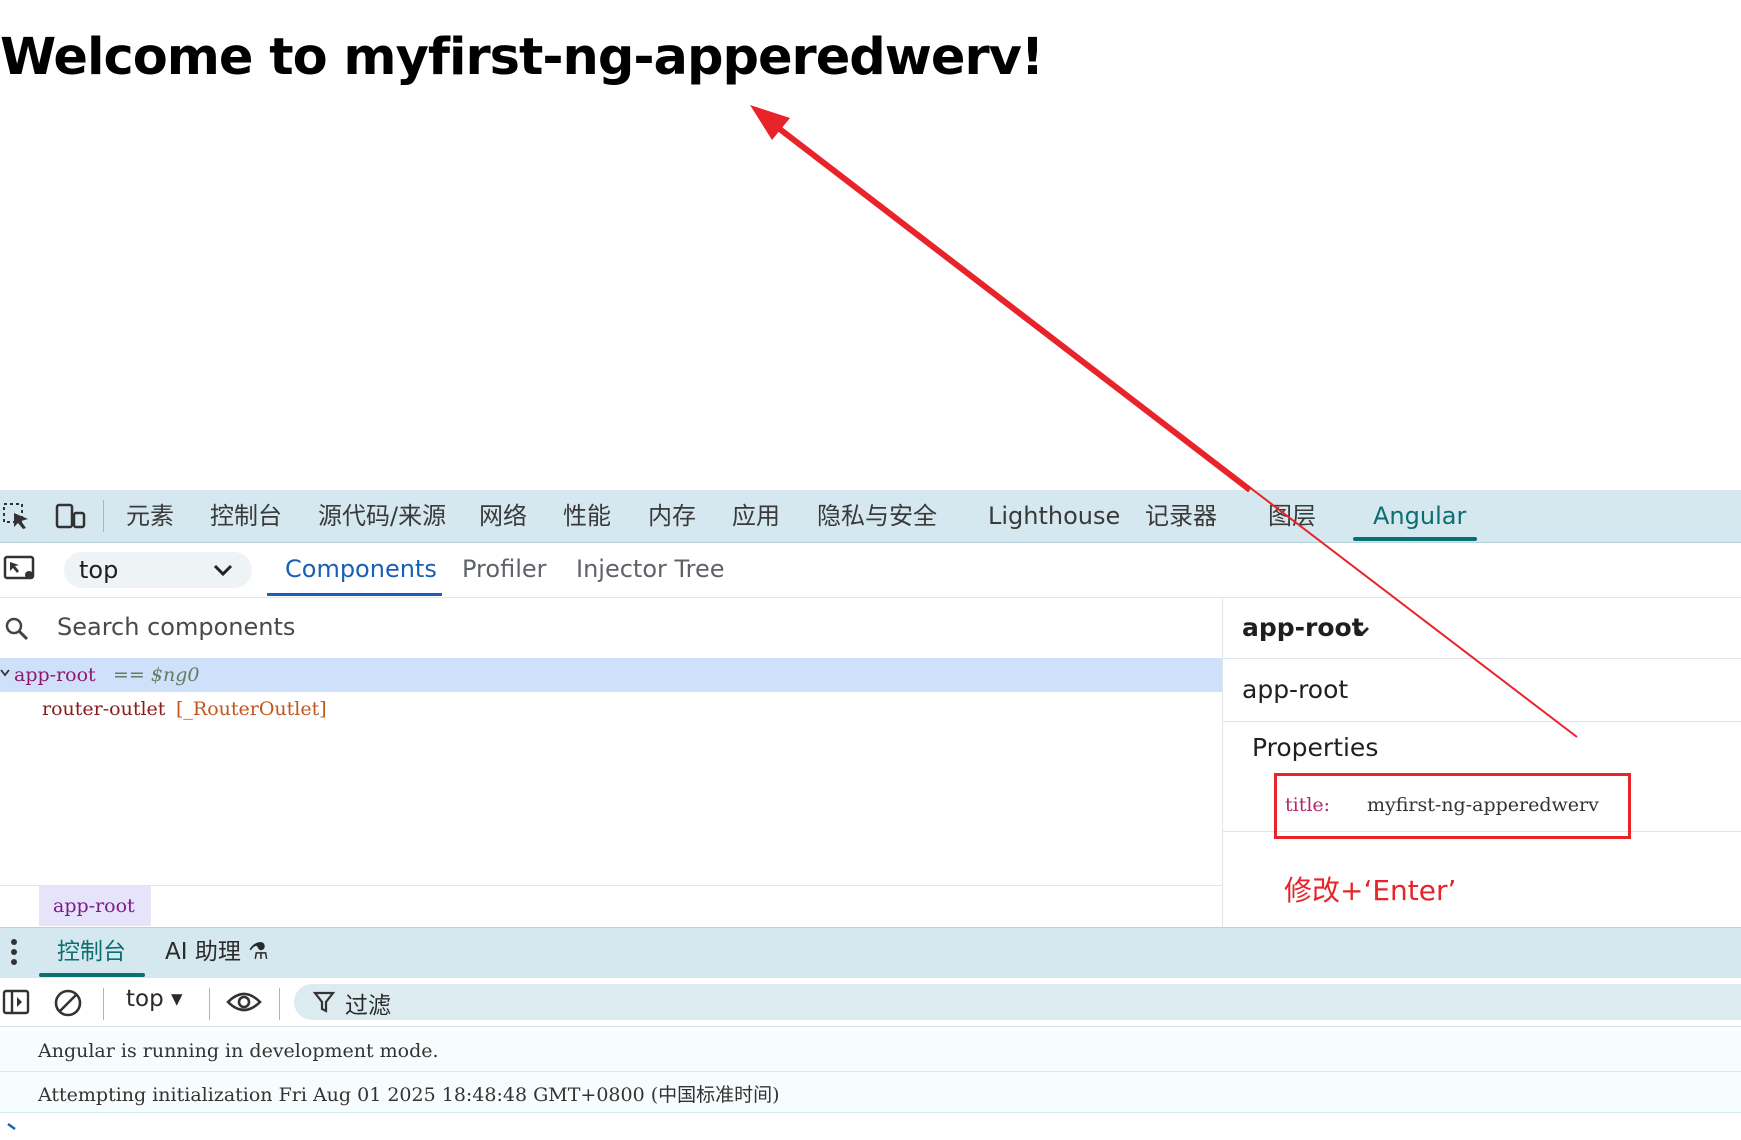  I want to click on annotation-arrow-line-bold, so click(1007, 303).